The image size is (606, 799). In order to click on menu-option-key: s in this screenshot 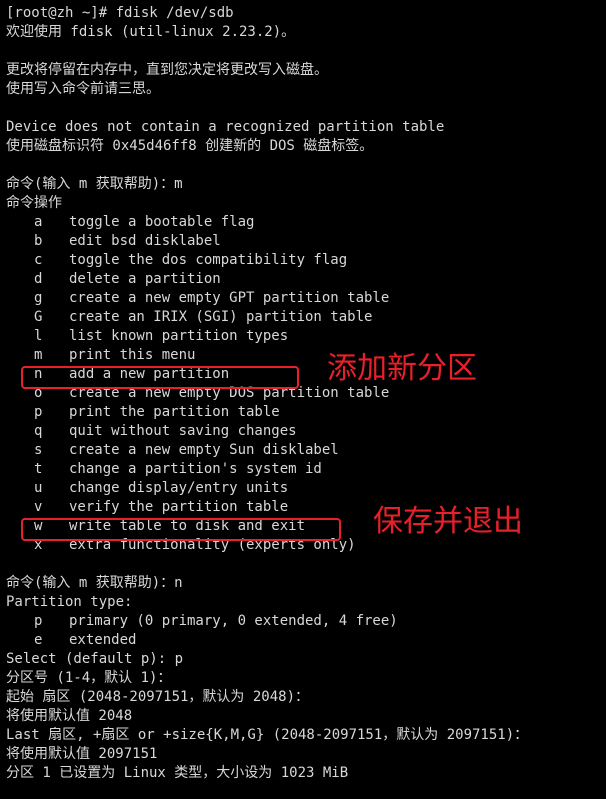, I will do `click(38, 450)`.